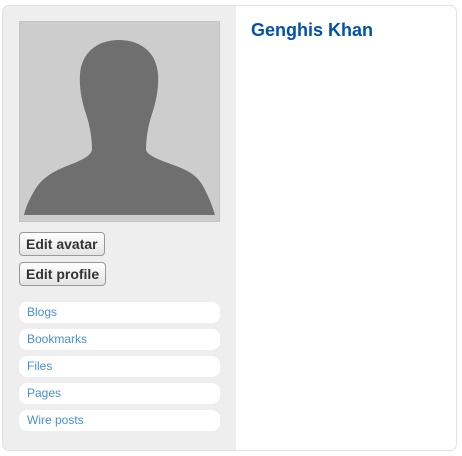  Describe the element at coordinates (119, 420) in the screenshot. I see `menu-item-wire-posts: Wire posts` at that location.